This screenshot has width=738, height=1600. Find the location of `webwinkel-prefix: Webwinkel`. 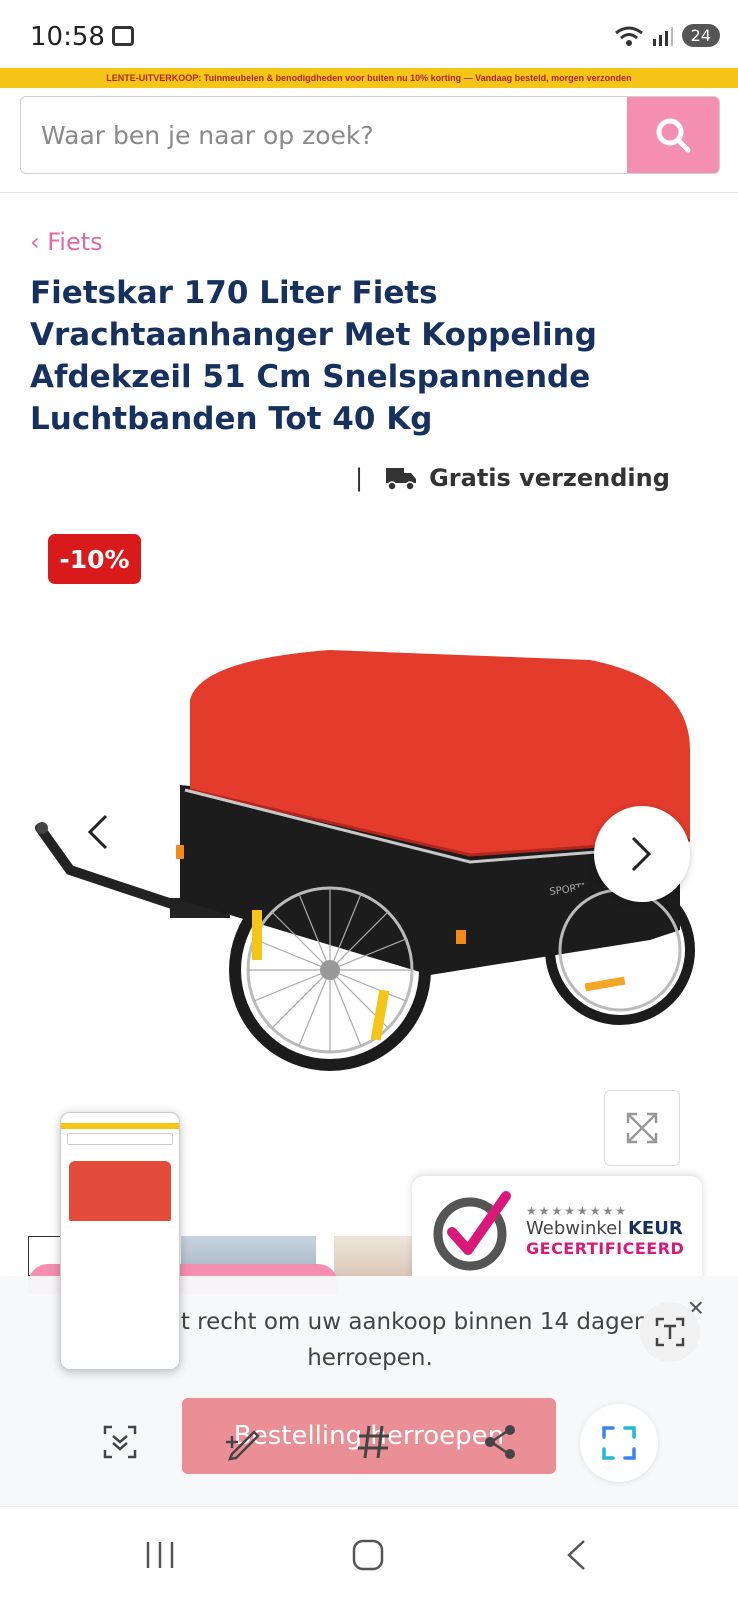

webwinkel-prefix: Webwinkel is located at coordinates (574, 1228).